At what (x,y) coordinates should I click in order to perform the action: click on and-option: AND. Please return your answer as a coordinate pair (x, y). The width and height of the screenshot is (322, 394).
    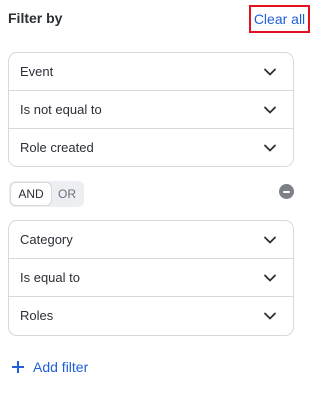
    Looking at the image, I should click on (31, 194).